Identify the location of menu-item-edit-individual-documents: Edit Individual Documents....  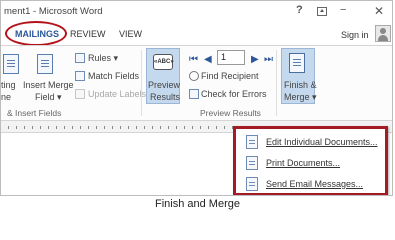
(310, 143).